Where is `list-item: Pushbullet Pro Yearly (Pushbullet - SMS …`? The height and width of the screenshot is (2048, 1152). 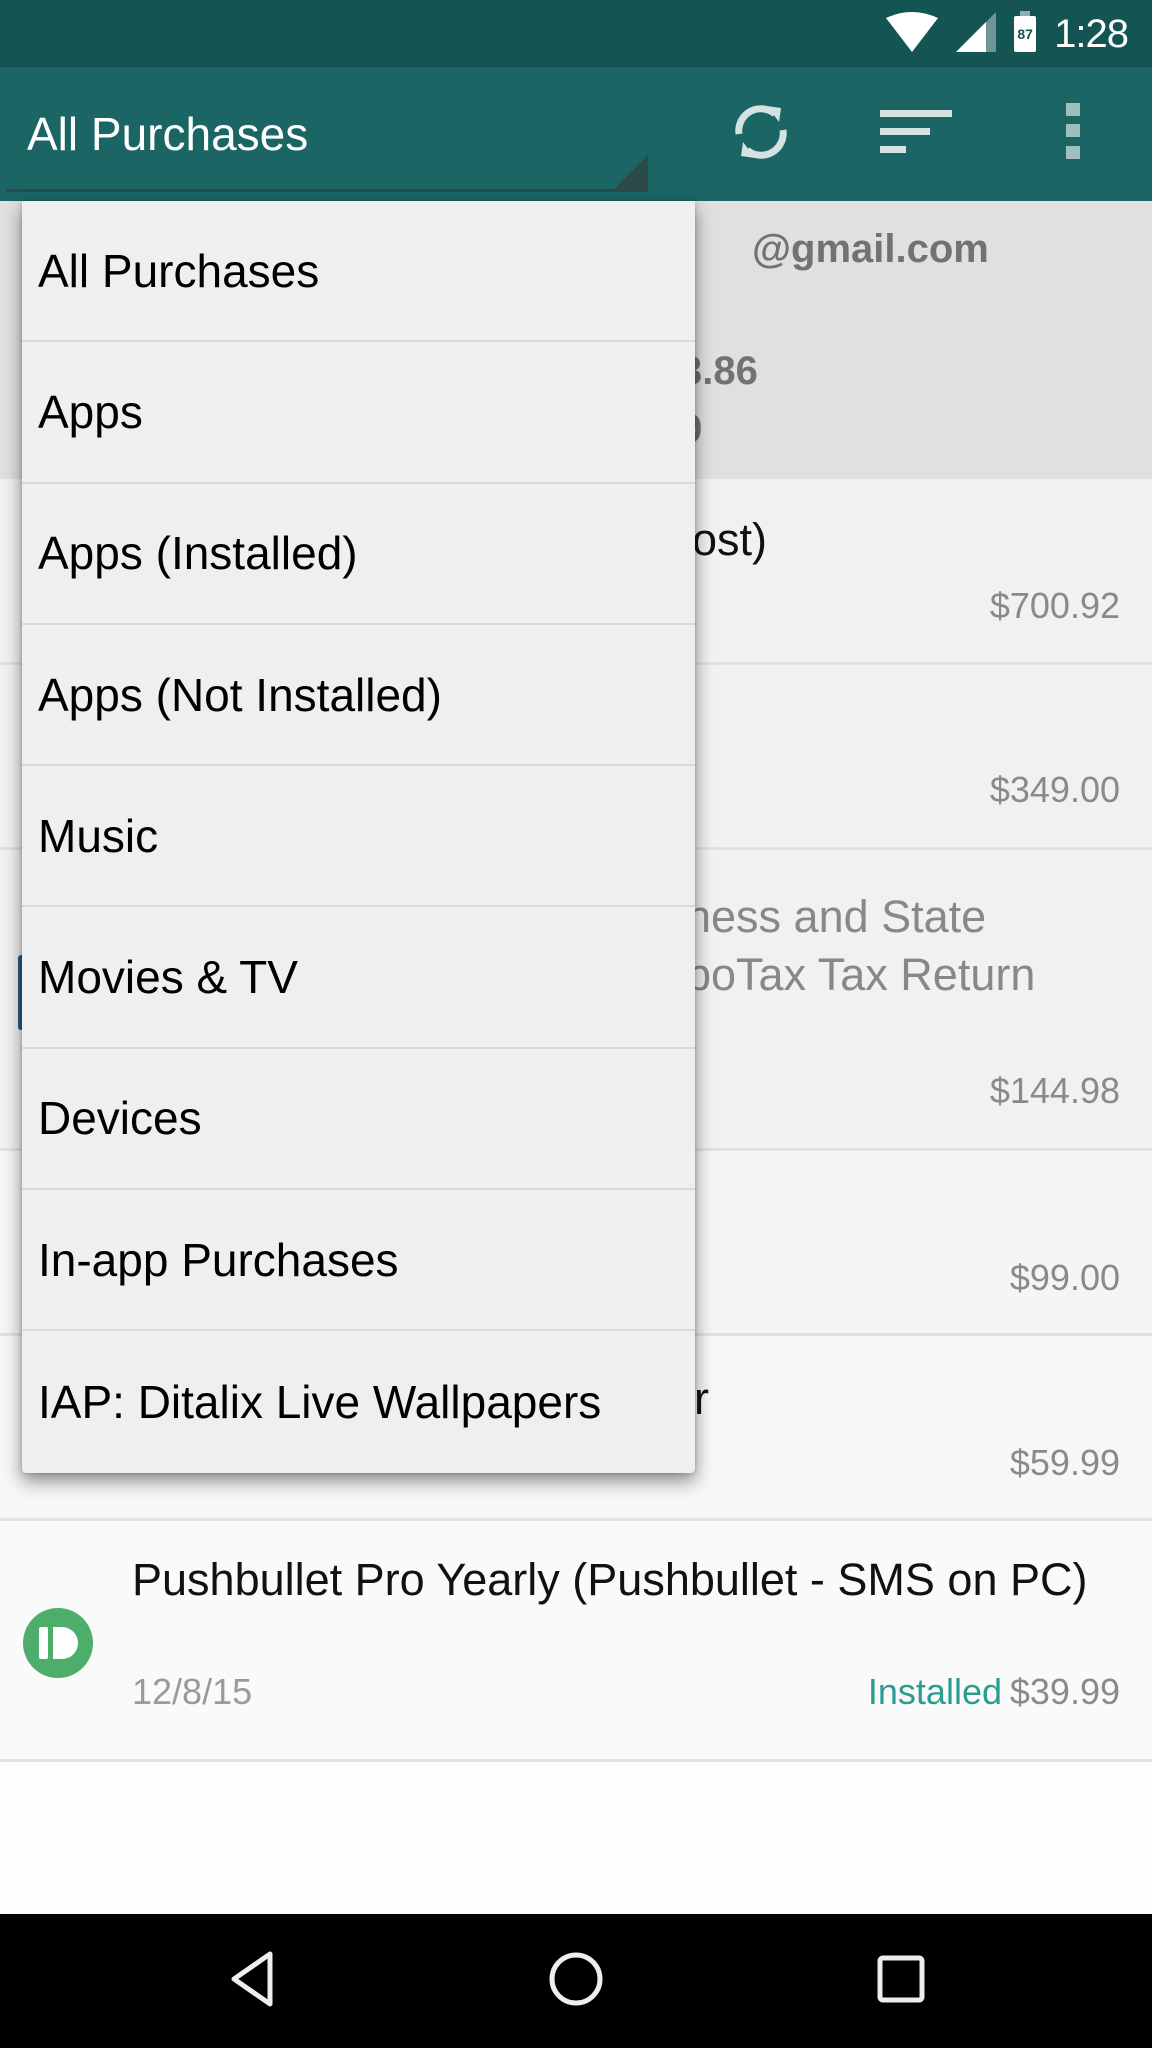 list-item: Pushbullet Pro Yearly (Pushbullet - SMS … is located at coordinates (576, 1641).